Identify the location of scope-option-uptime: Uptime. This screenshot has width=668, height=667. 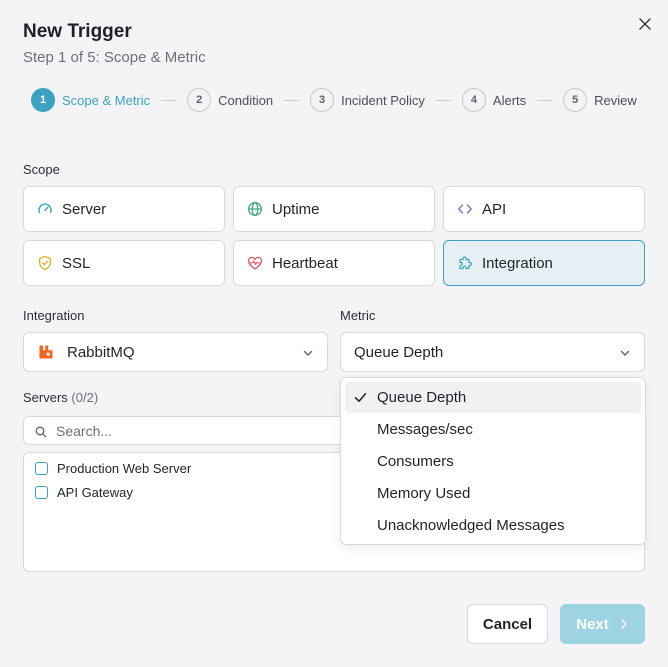
(334, 209).